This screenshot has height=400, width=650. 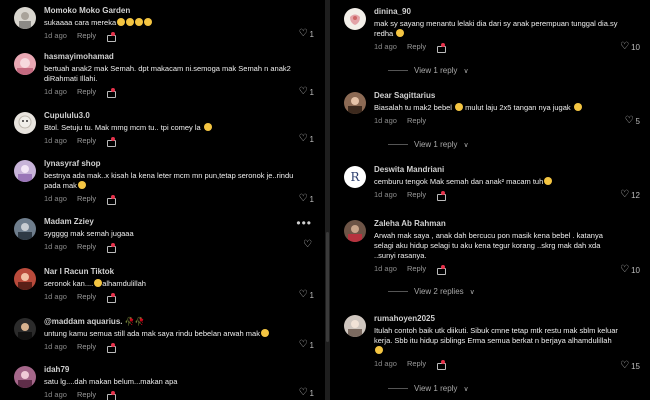 I want to click on more-options-icon: •••, so click(x=304, y=223).